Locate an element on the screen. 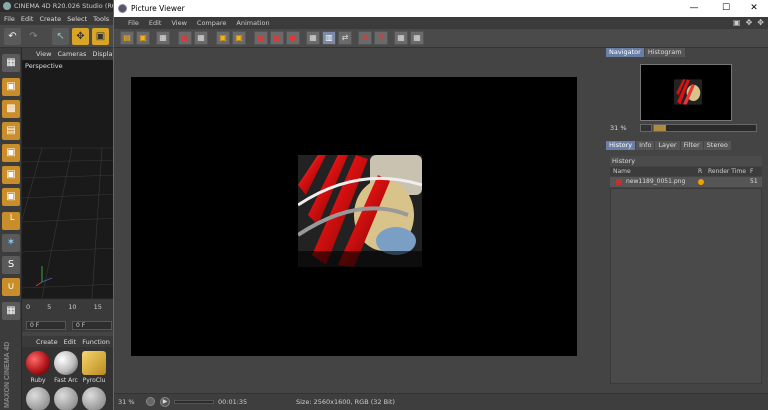 This screenshot has height=410, width=768. pv-menu-edit: Edit is located at coordinates (155, 23).